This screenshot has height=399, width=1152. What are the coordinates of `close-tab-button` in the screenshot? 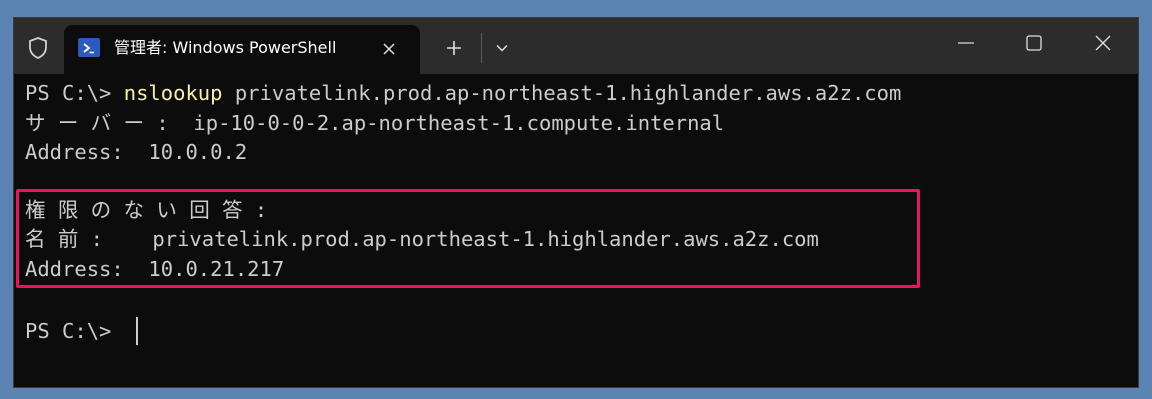 It's located at (389, 49).